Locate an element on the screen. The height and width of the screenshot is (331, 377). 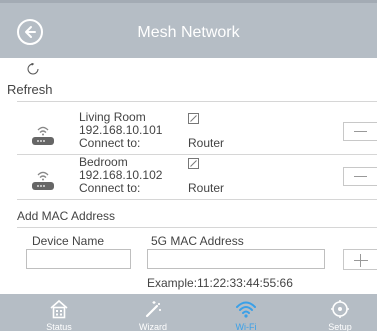
tab-wizard: Wizard is located at coordinates (153, 312).